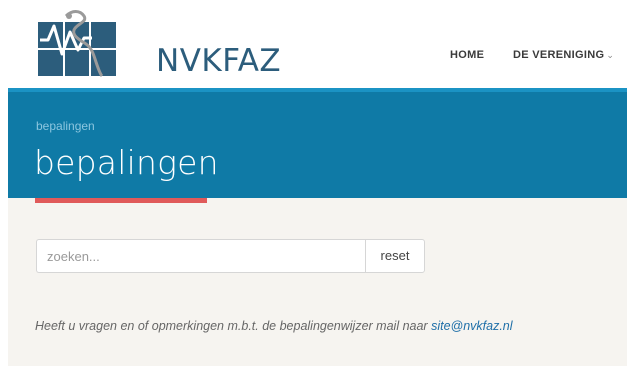  Describe the element at coordinates (610, 55) in the screenshot. I see `chevron-down-icon: ⌄` at that location.